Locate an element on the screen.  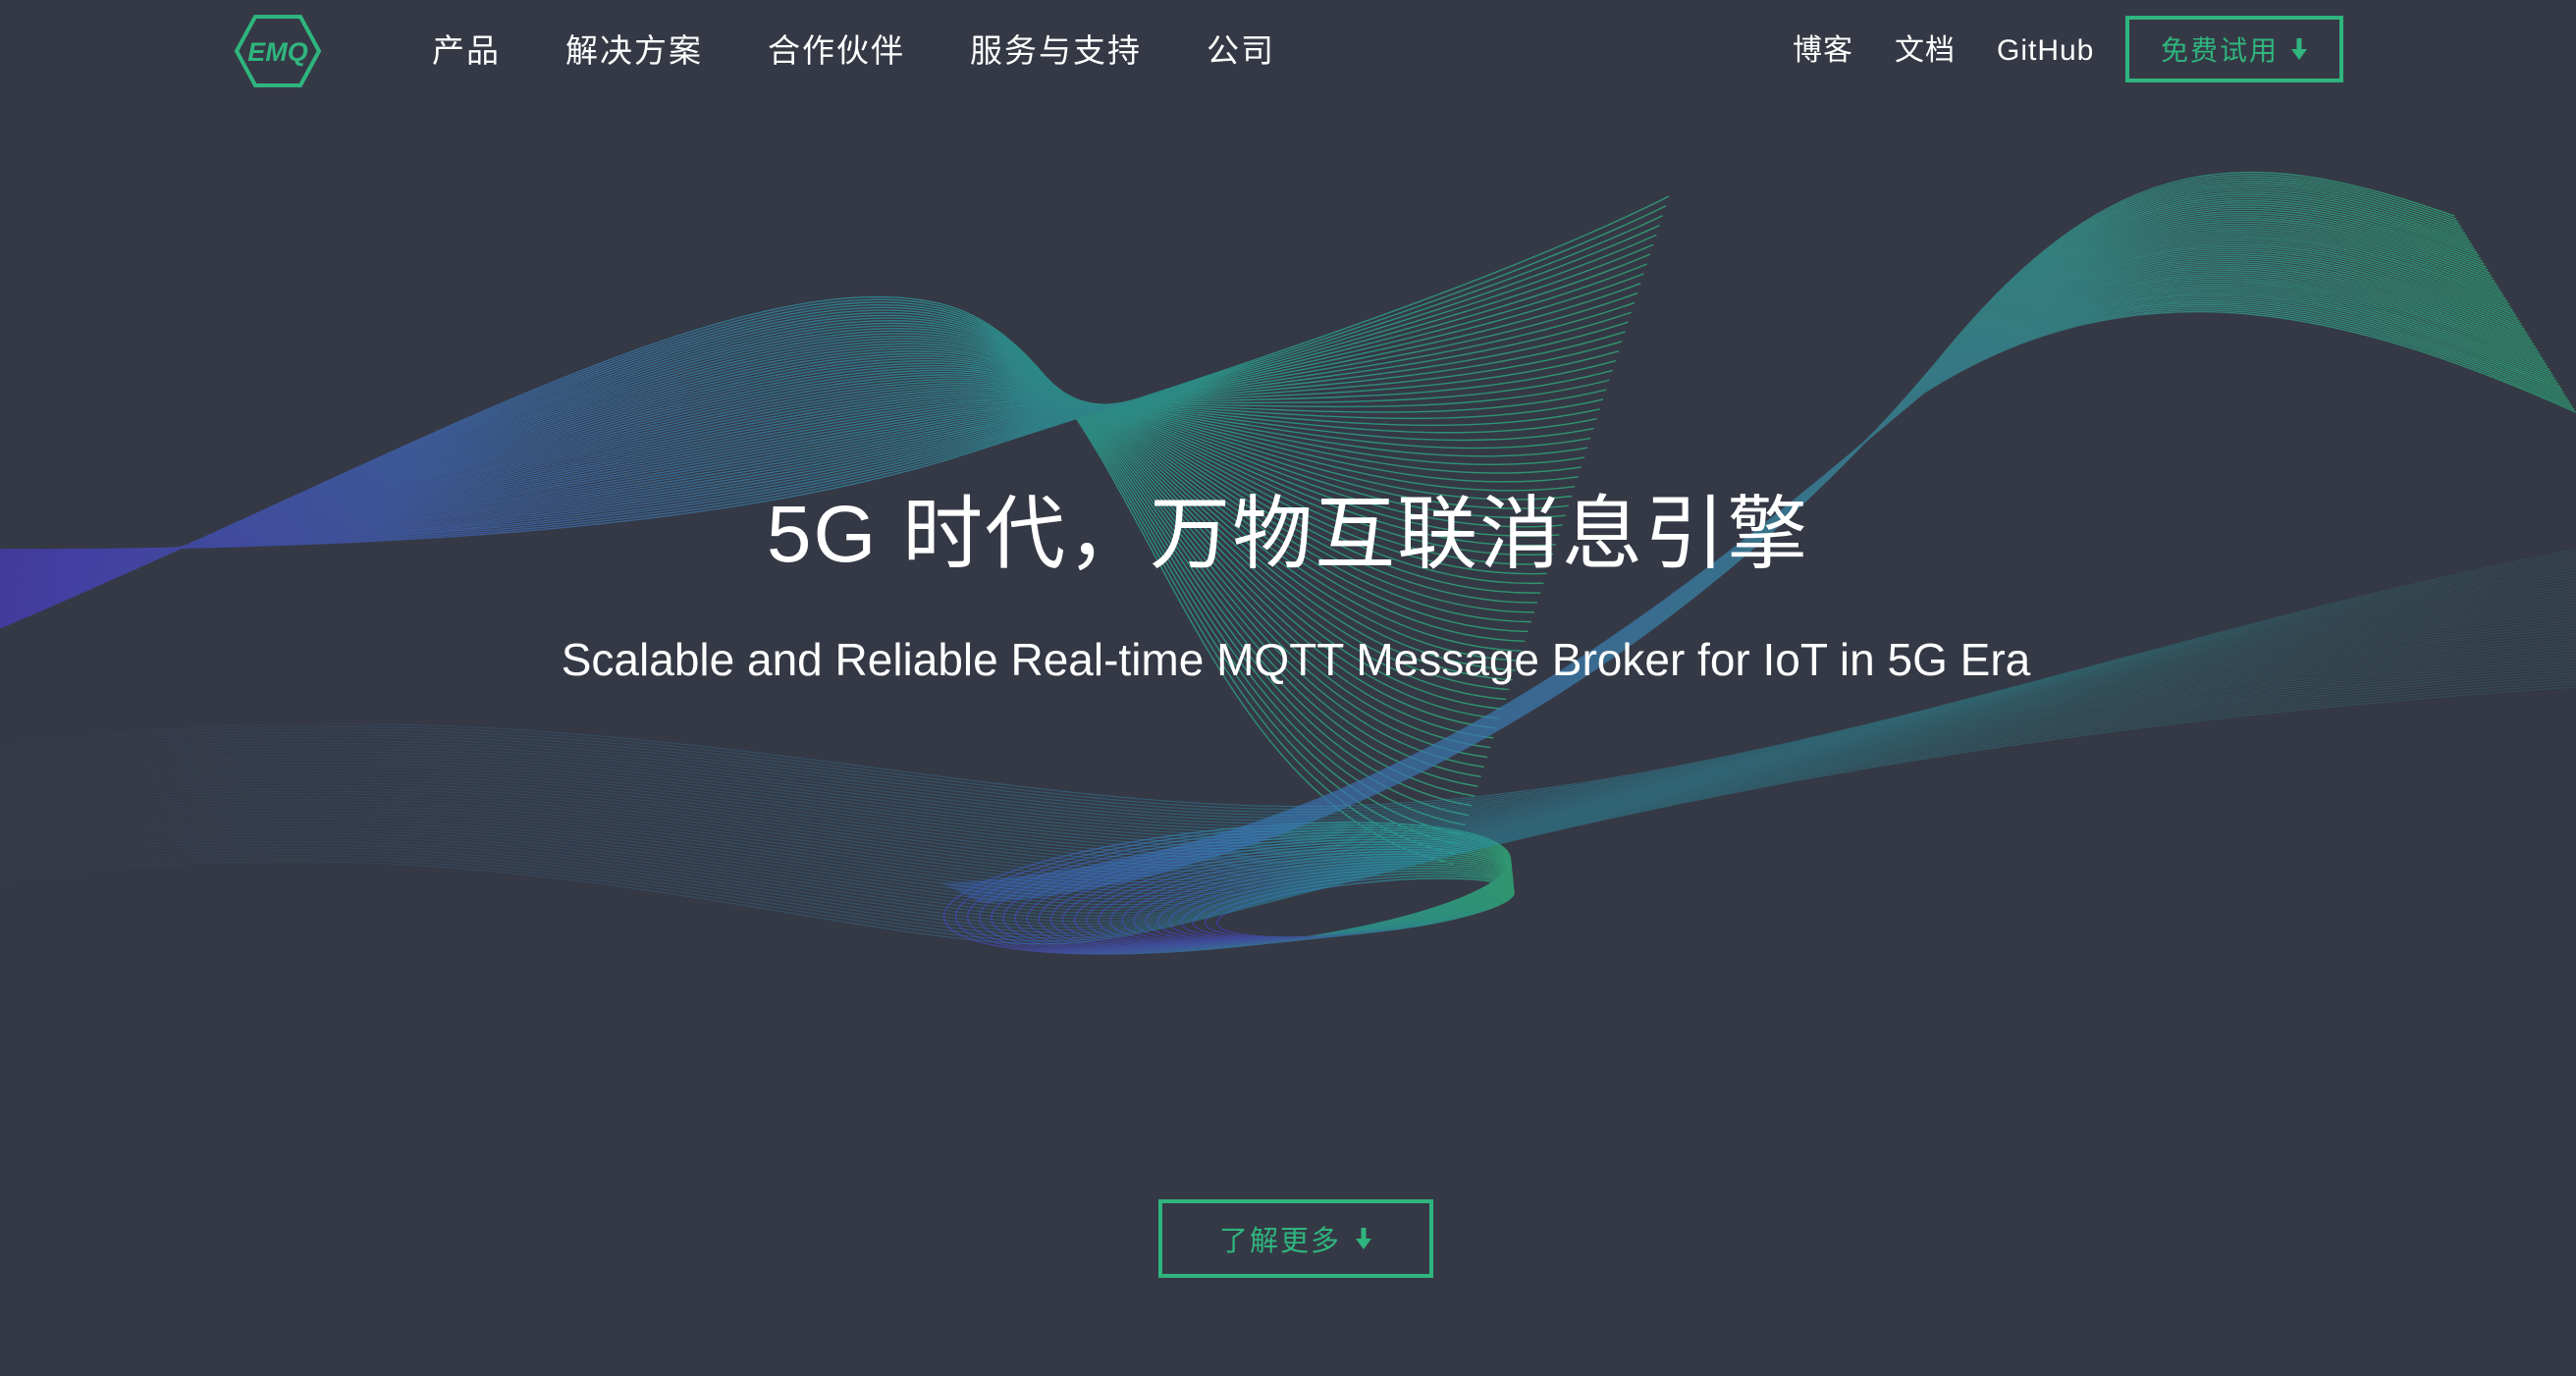
nav-item-partners: 合作伙伴 is located at coordinates (836, 51).